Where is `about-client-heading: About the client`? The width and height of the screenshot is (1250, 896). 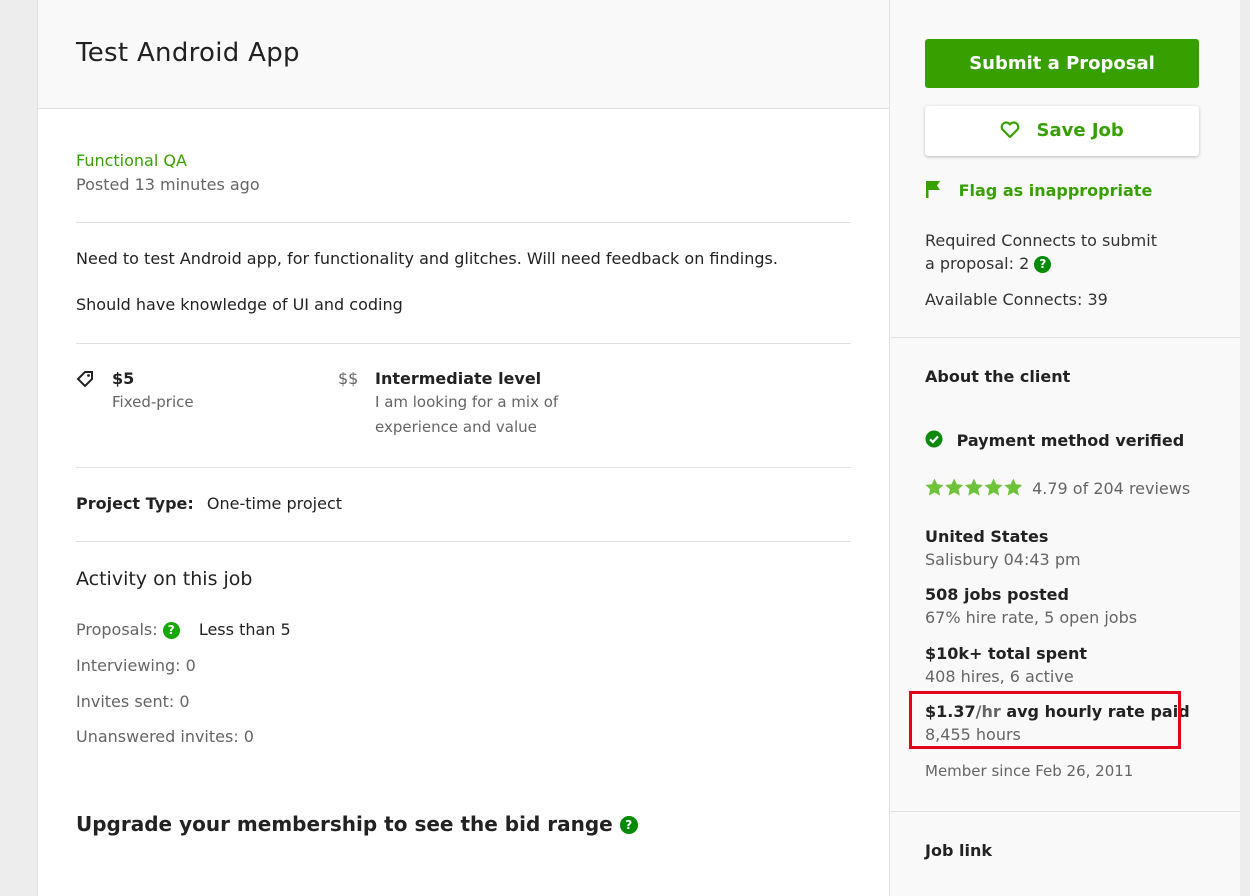 about-client-heading: About the client is located at coordinates (998, 376).